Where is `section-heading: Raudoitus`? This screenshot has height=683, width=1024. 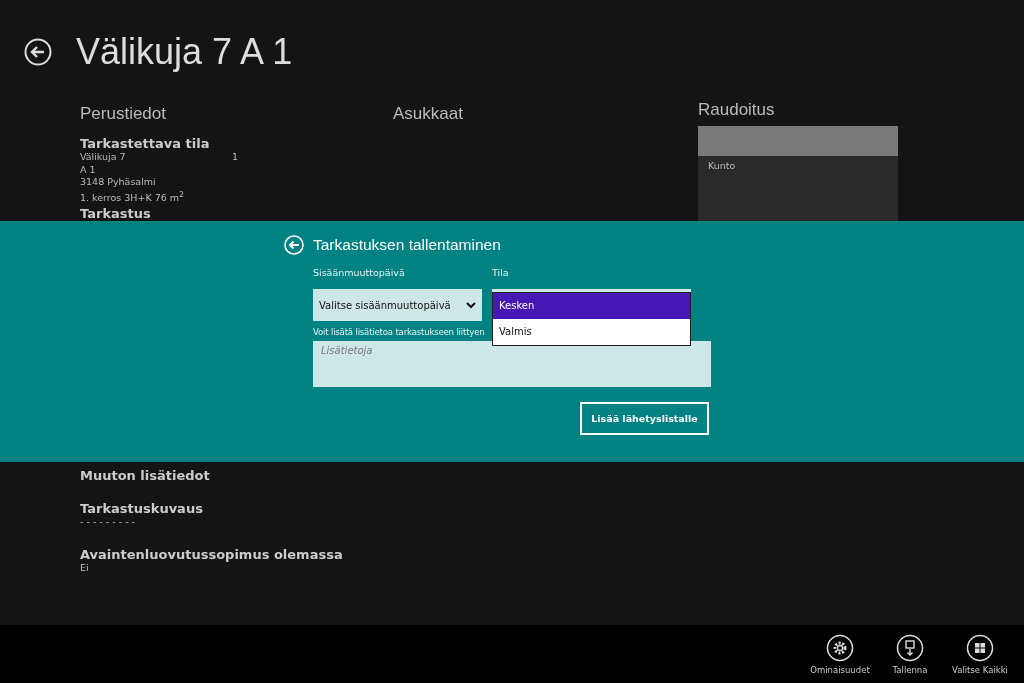
section-heading: Raudoitus is located at coordinates (737, 110).